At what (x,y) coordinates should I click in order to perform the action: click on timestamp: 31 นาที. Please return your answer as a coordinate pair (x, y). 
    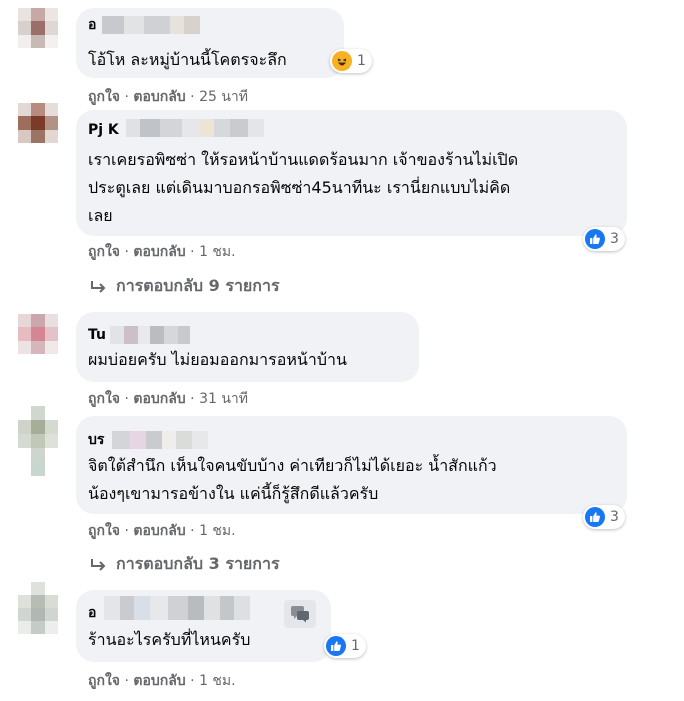
    Looking at the image, I should click on (223, 399).